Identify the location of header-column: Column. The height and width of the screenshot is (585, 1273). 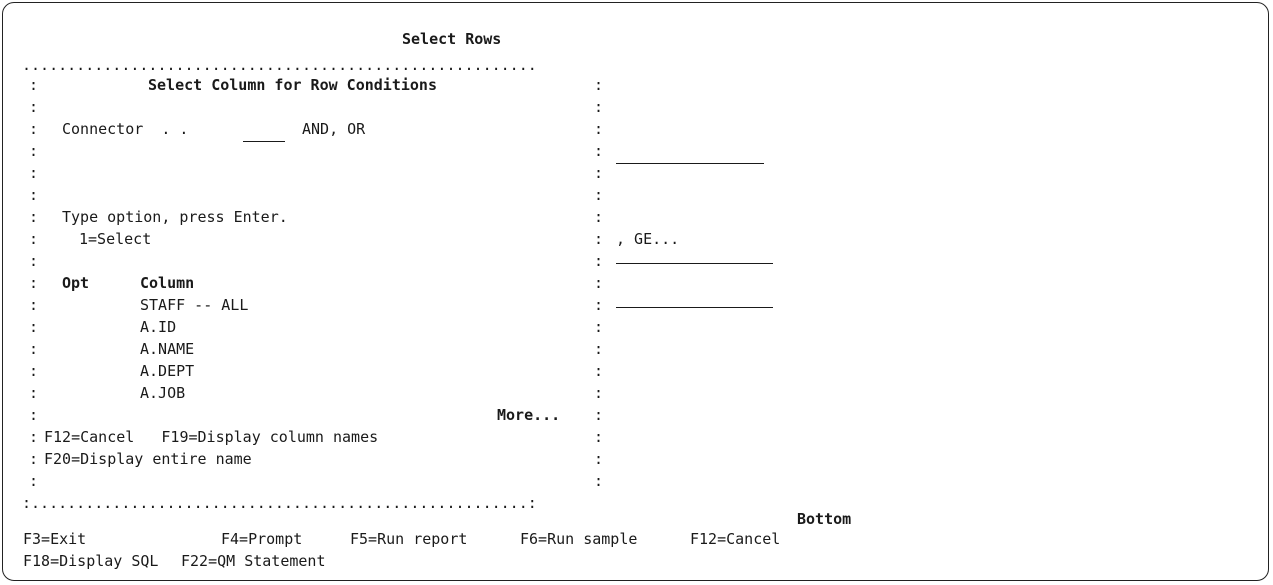
(167, 283).